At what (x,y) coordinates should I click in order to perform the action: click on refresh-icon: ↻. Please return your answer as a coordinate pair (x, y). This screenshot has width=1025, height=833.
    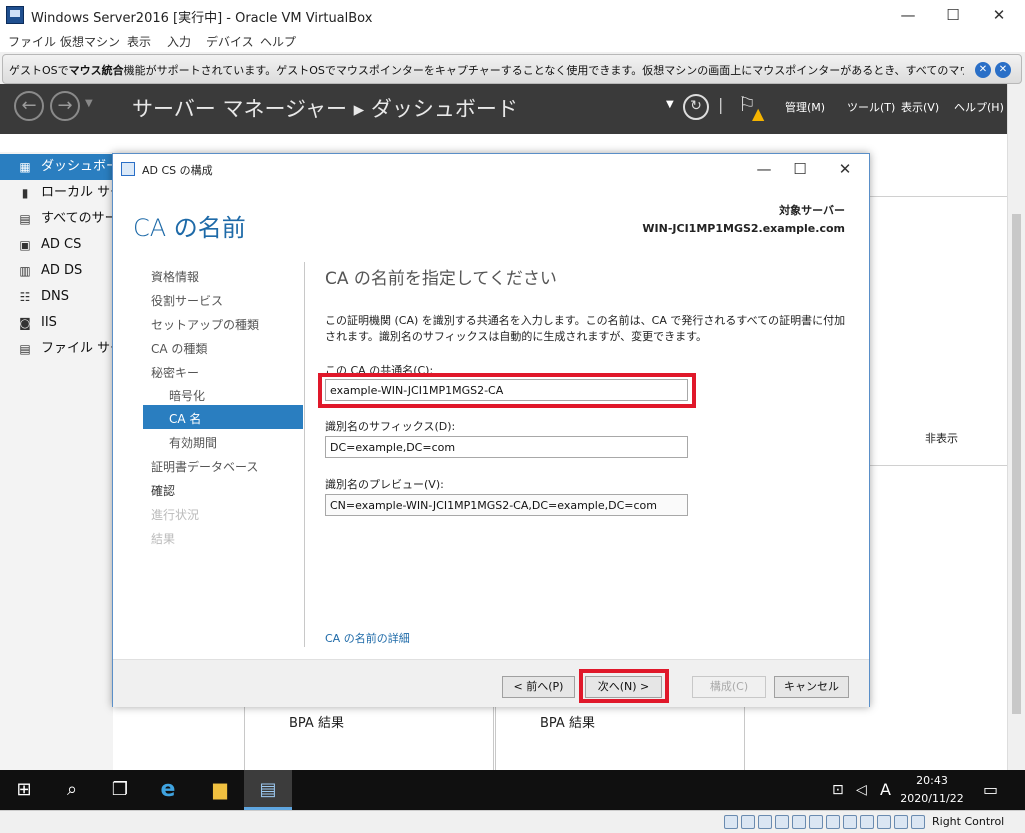
    Looking at the image, I should click on (696, 107).